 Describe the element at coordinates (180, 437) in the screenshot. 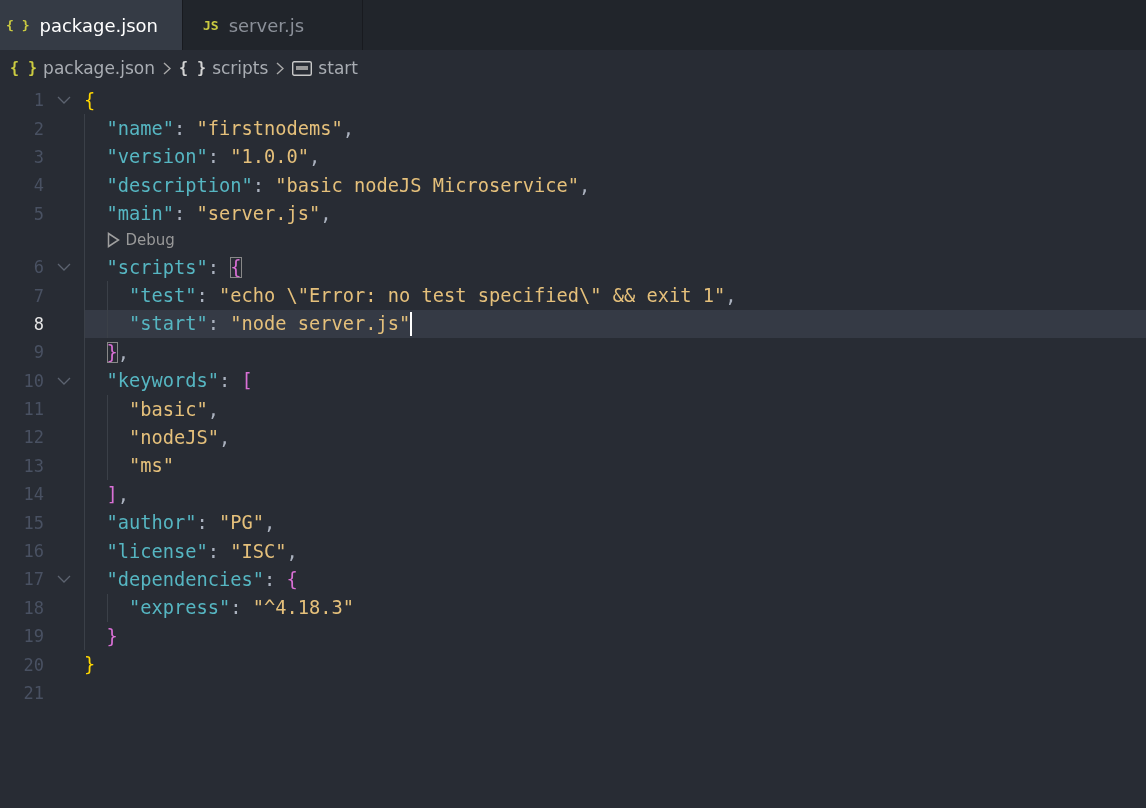

I see `code-line: "nodeJS",` at that location.